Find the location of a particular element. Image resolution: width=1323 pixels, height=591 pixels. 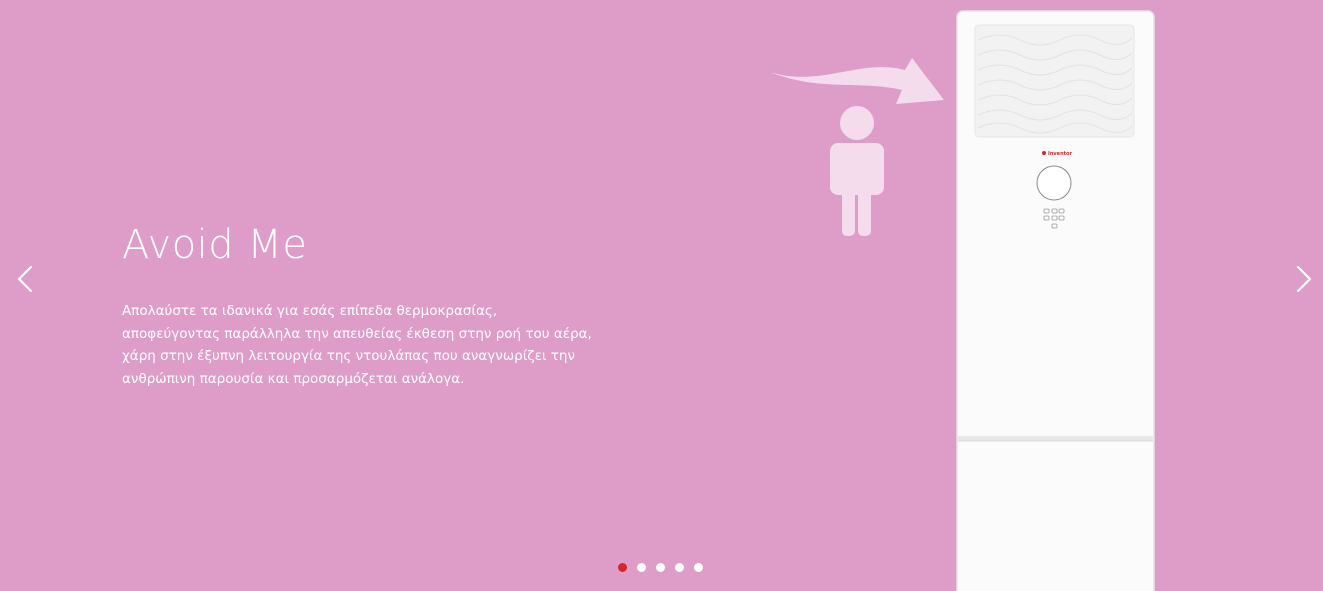

slide-title: Avoid Me is located at coordinates (215, 245).